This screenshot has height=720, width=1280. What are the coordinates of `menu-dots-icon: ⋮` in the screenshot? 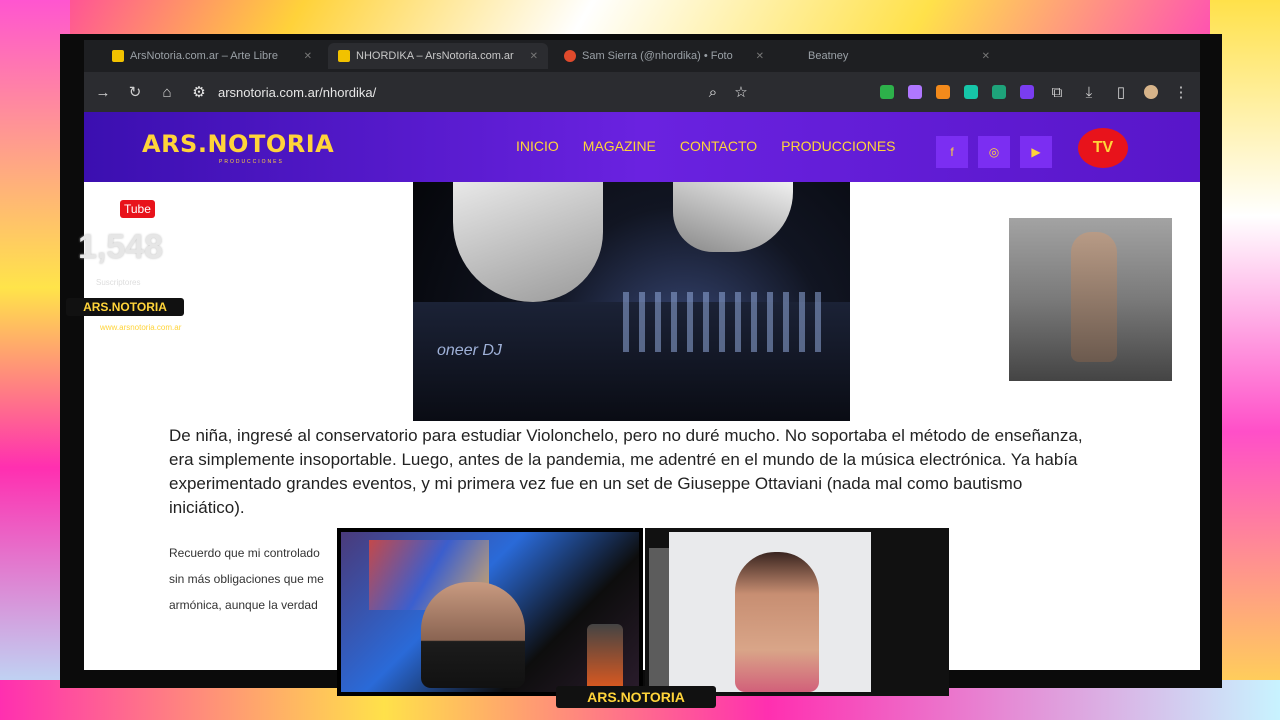 It's located at (1181, 92).